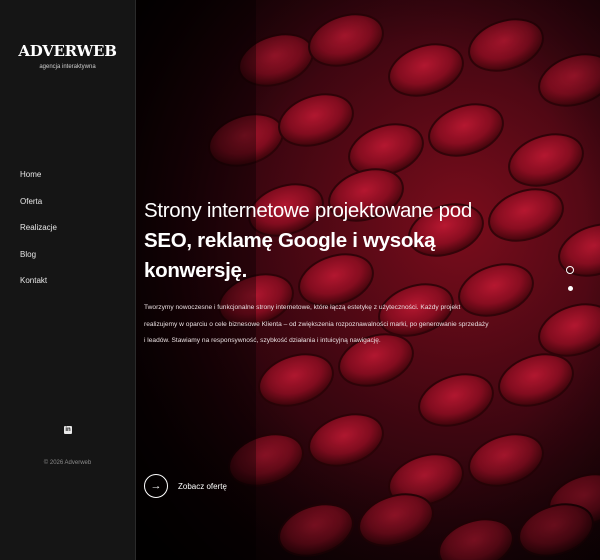  I want to click on hero-title-bold: SEO, reklamę Google i wysoką konwersję., so click(290, 255).